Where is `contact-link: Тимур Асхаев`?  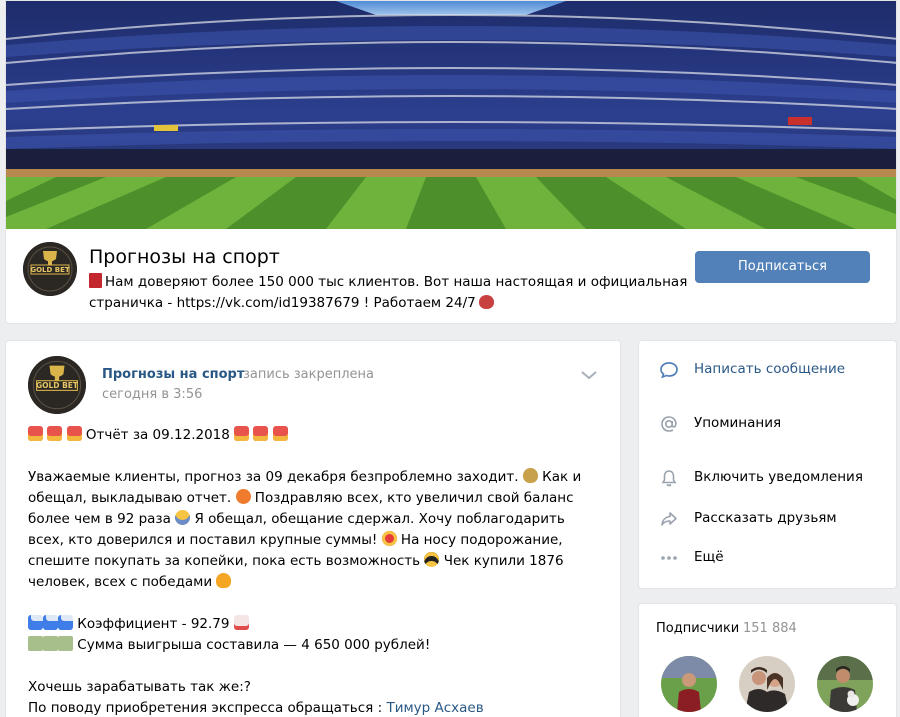
contact-link: Тимур Асхаев is located at coordinates (434, 708).